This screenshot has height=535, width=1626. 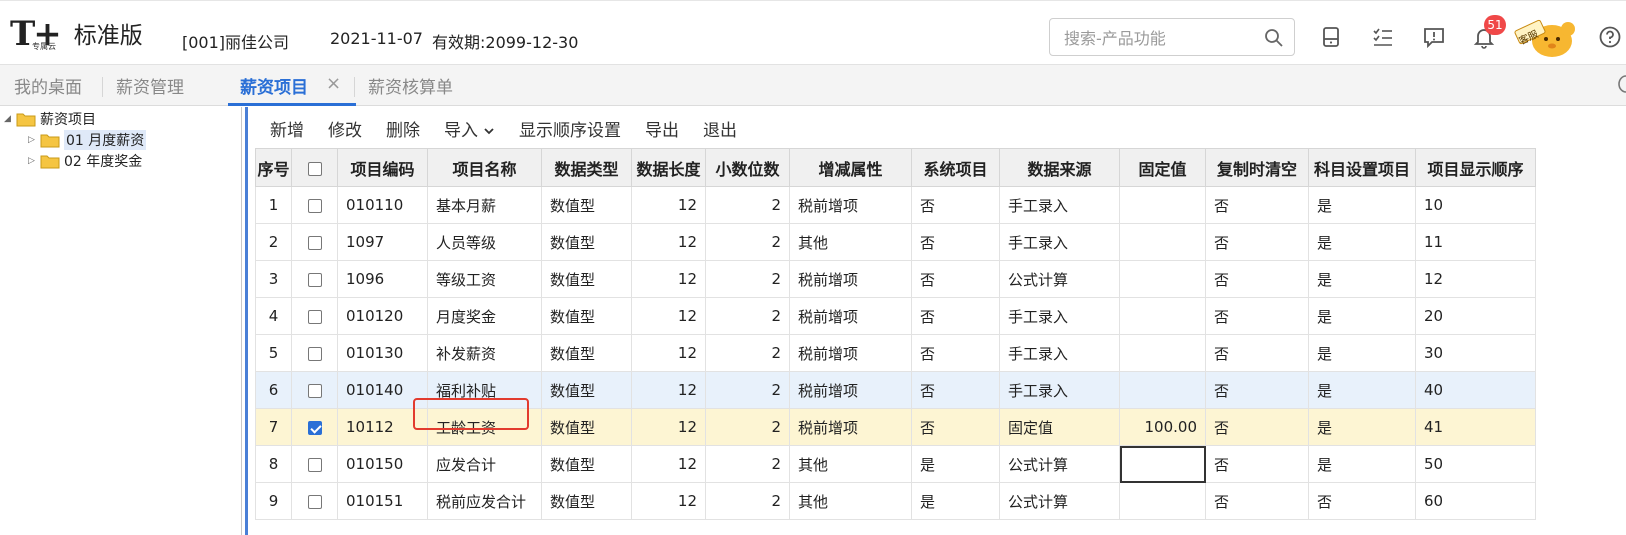 I want to click on search-input, so click(x=1161, y=38).